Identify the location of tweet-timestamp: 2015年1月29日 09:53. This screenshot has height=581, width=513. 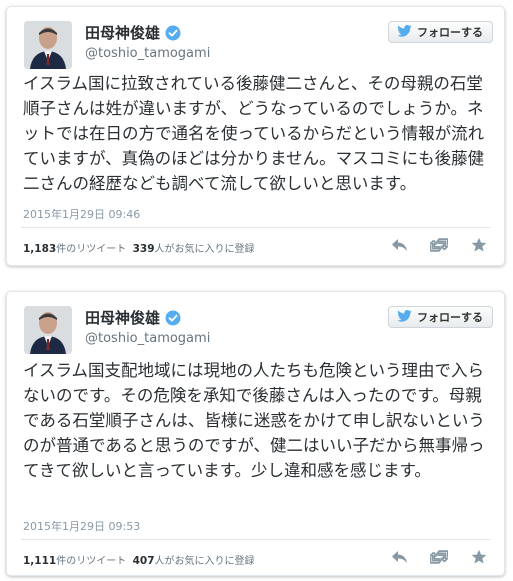
(81, 526).